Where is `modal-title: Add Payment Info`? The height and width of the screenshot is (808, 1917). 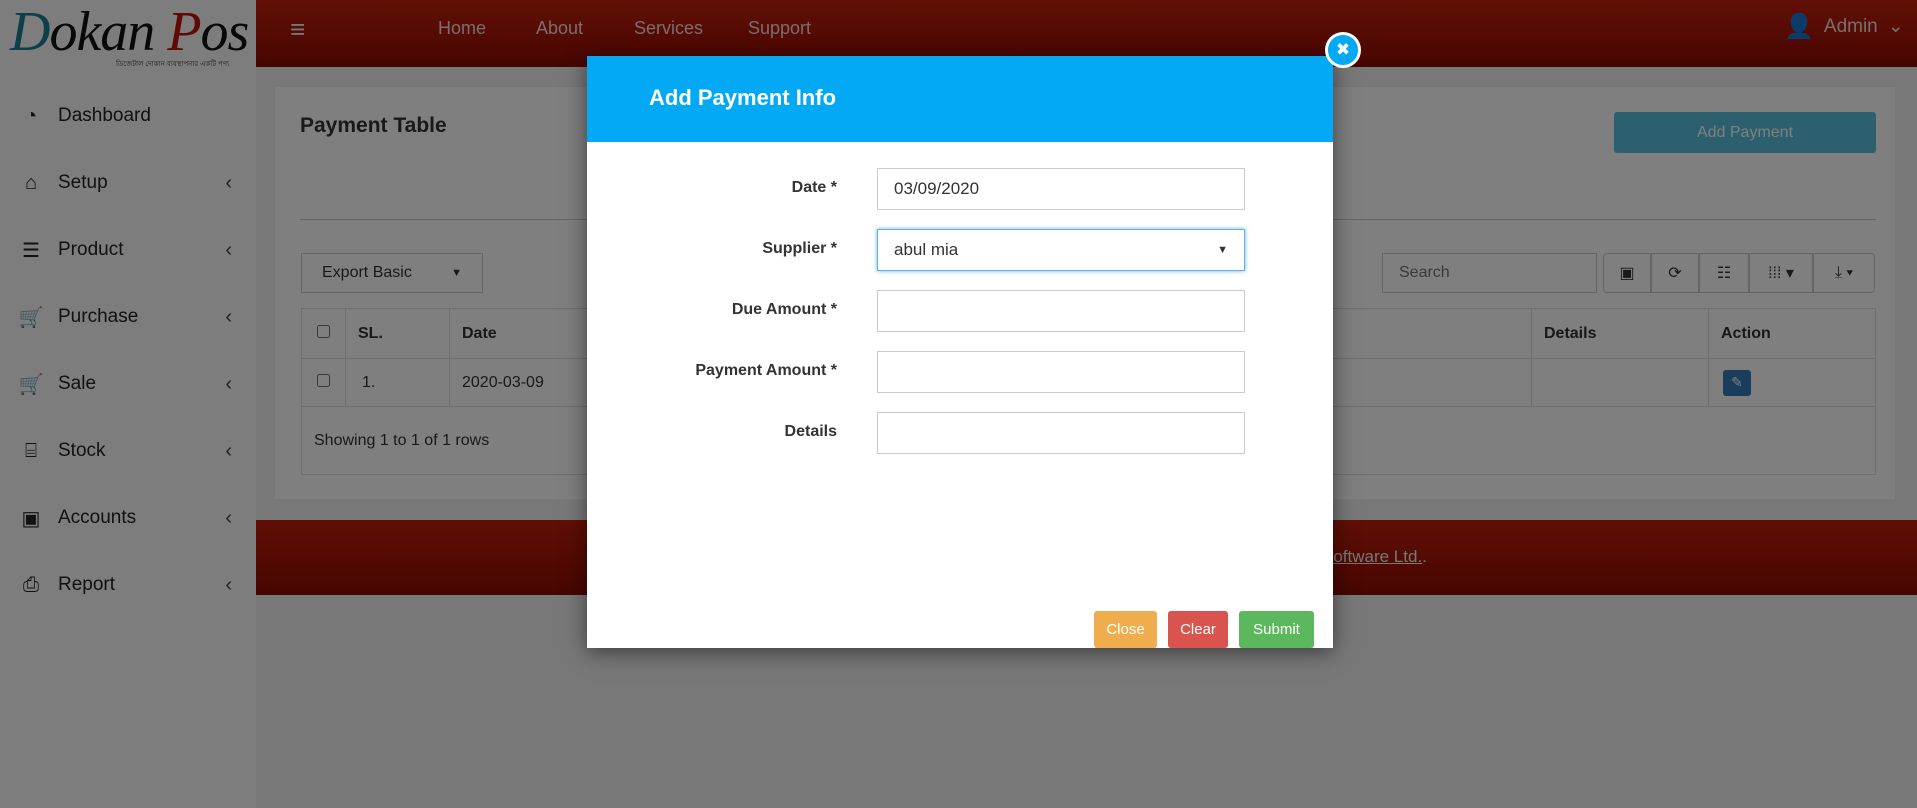
modal-title: Add Payment Info is located at coordinates (743, 97).